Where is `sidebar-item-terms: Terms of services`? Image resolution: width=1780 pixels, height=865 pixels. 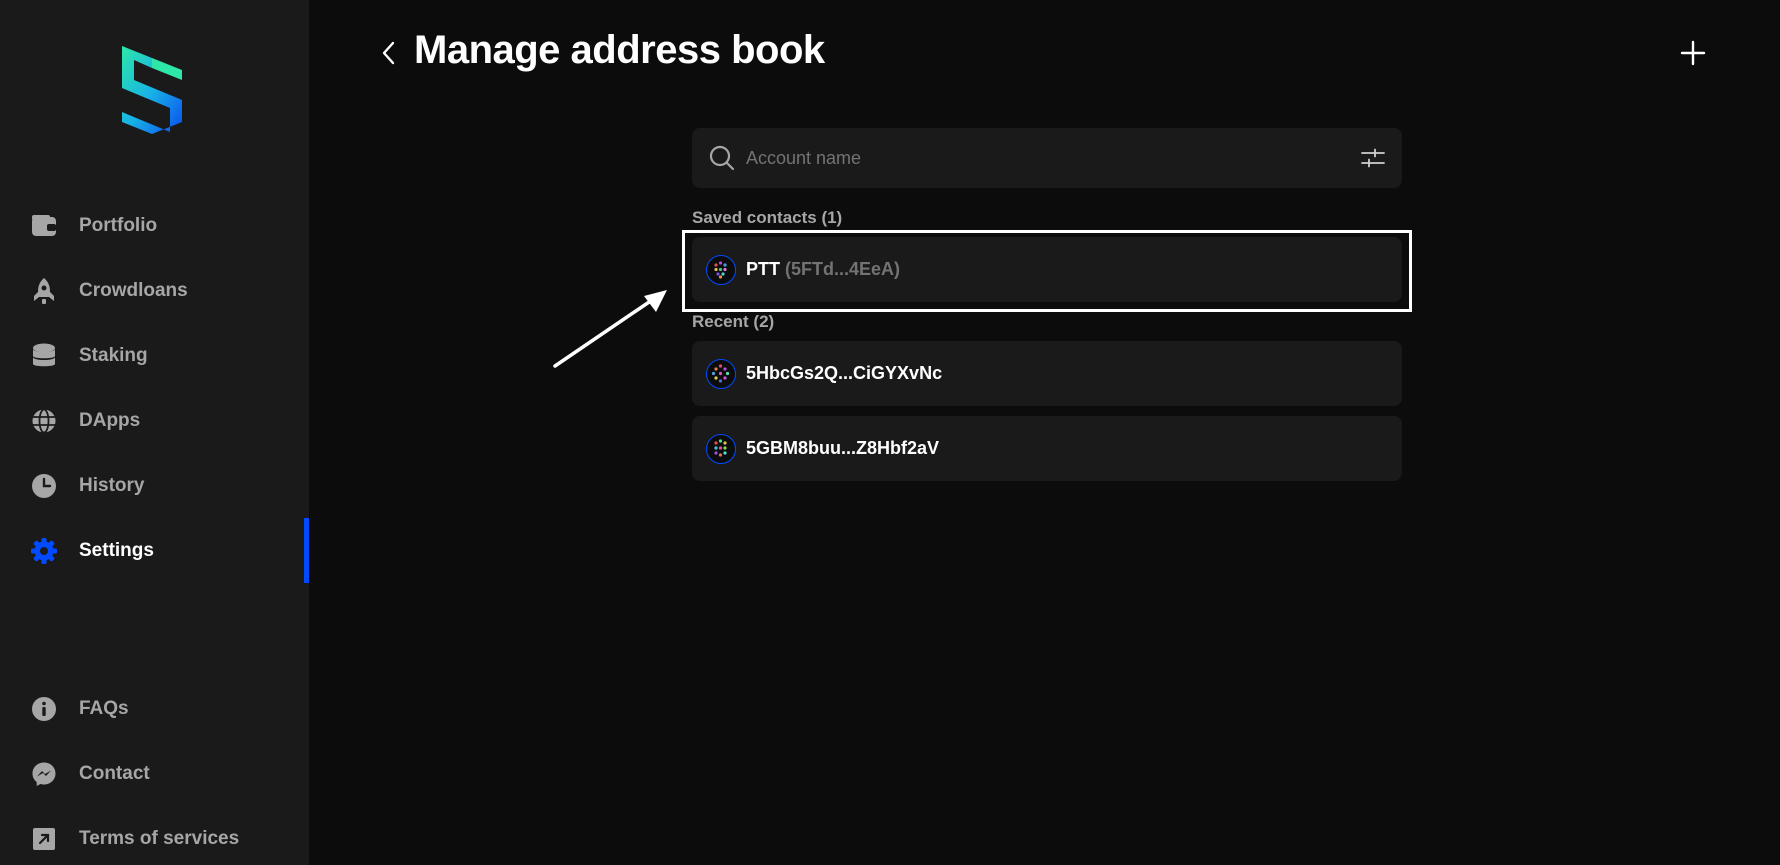
sidebar-item-terms: Terms of services is located at coordinates (154, 835).